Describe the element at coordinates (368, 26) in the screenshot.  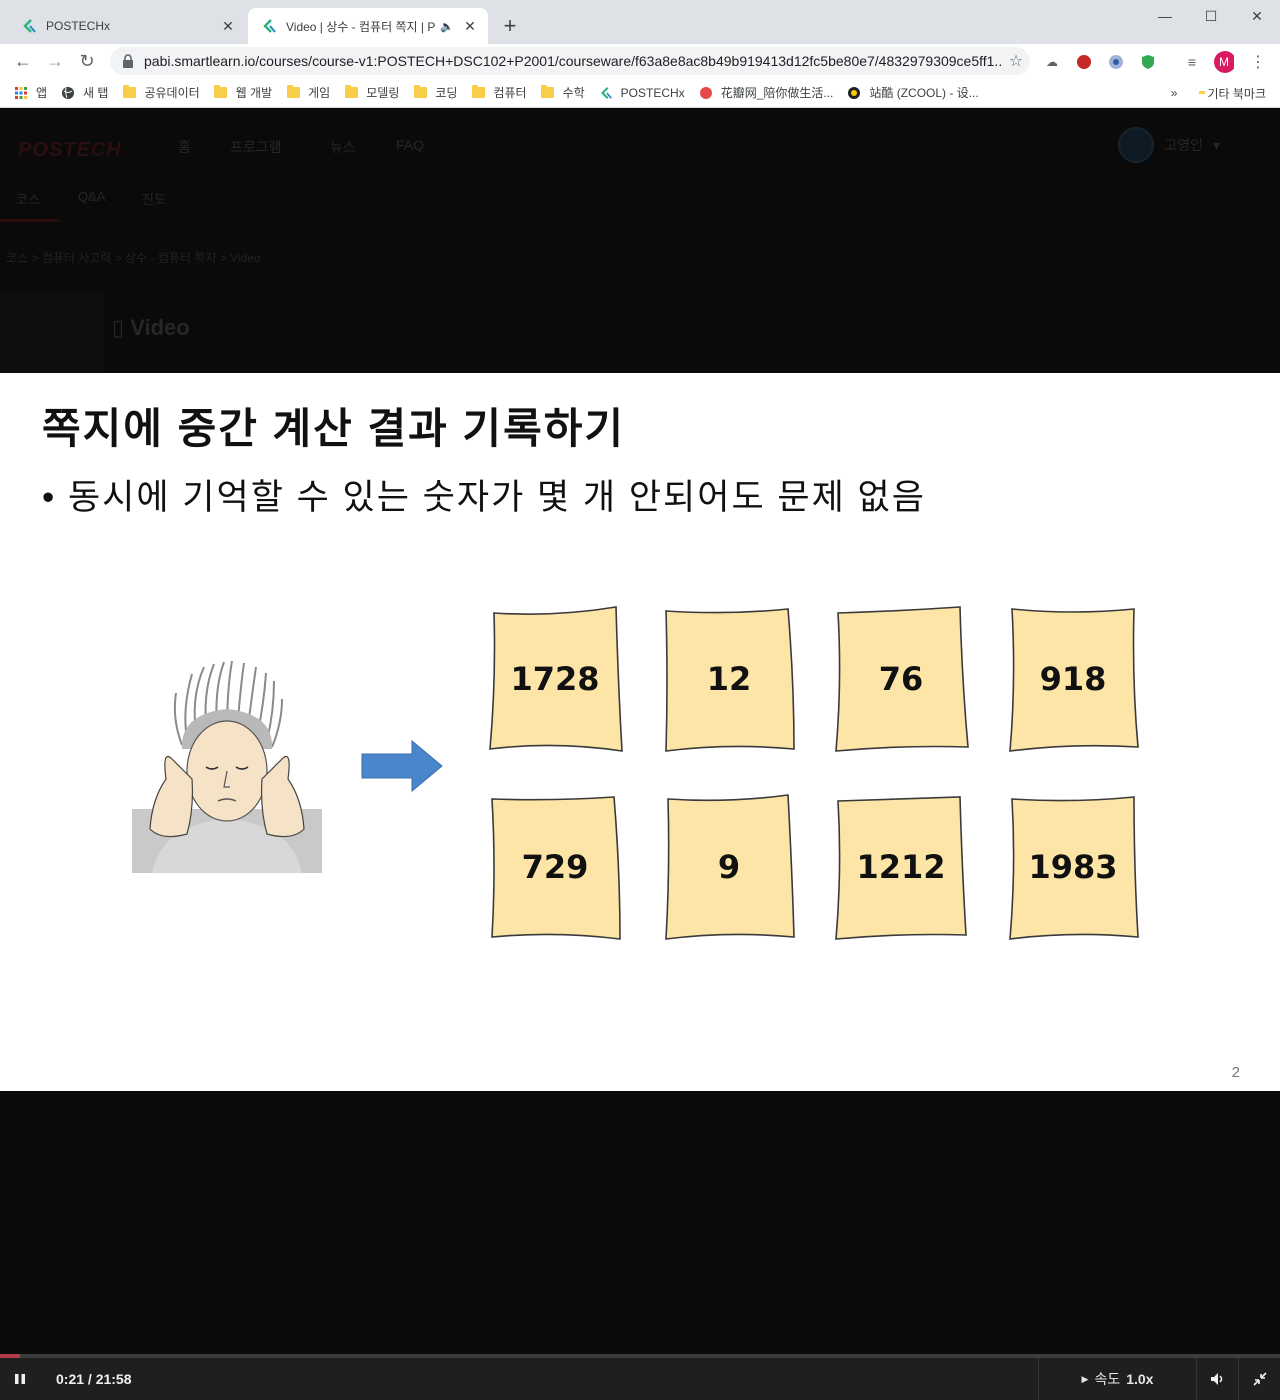
I see `tab-video: Video | 상수 - 컴퓨터 쪽지 | P 🔈 ✕` at that location.